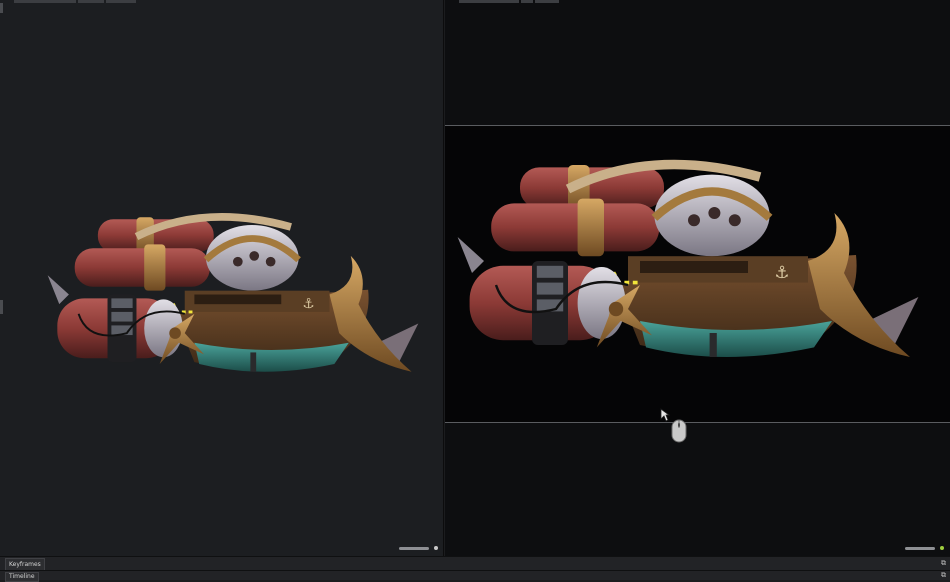 This screenshot has width=950, height=582. I want to click on keyframes-panel: Keyframes ⧉, so click(475, 563).